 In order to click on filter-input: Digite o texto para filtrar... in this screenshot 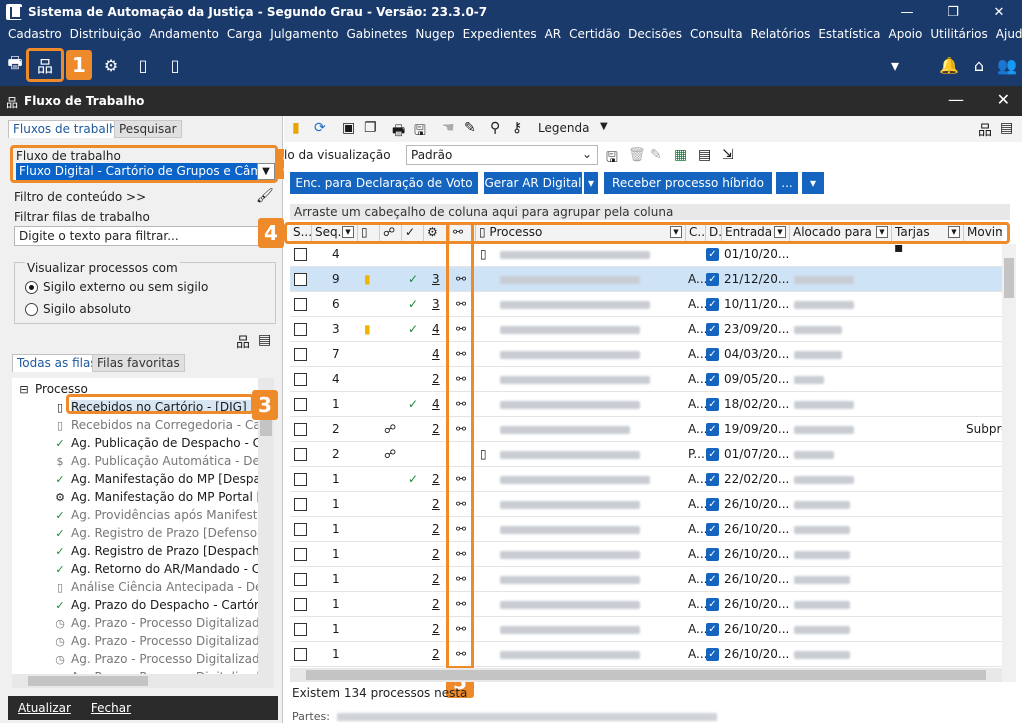, I will do `click(145, 236)`.